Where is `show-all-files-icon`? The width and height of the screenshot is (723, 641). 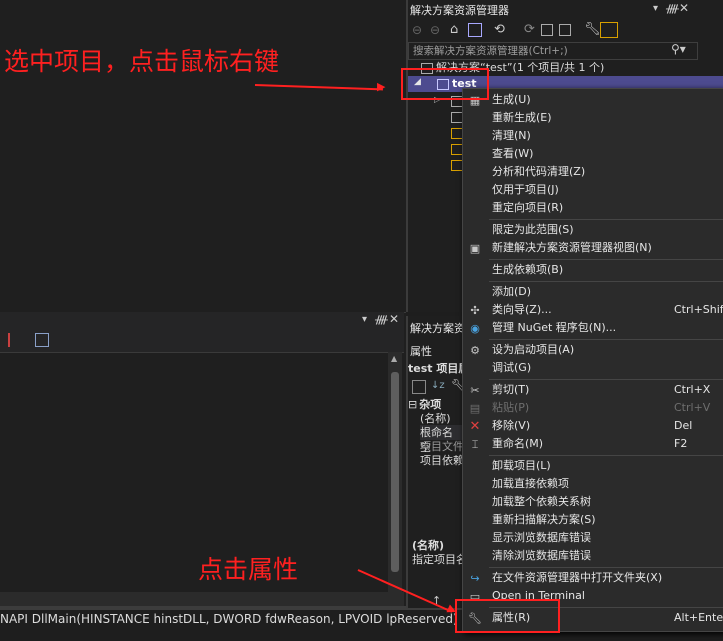 show-all-files-icon is located at coordinates (565, 30).